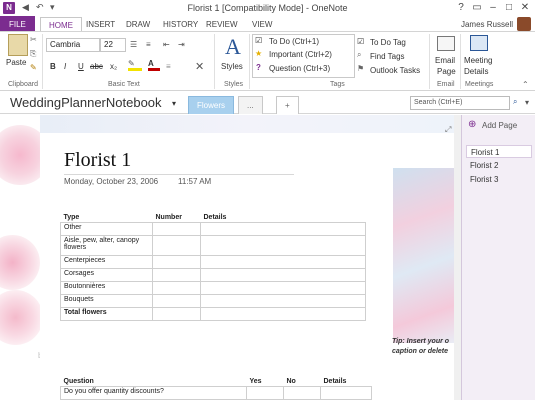  Describe the element at coordinates (33, 67) in the screenshot. I see `format-painter-icon: ✎` at that location.